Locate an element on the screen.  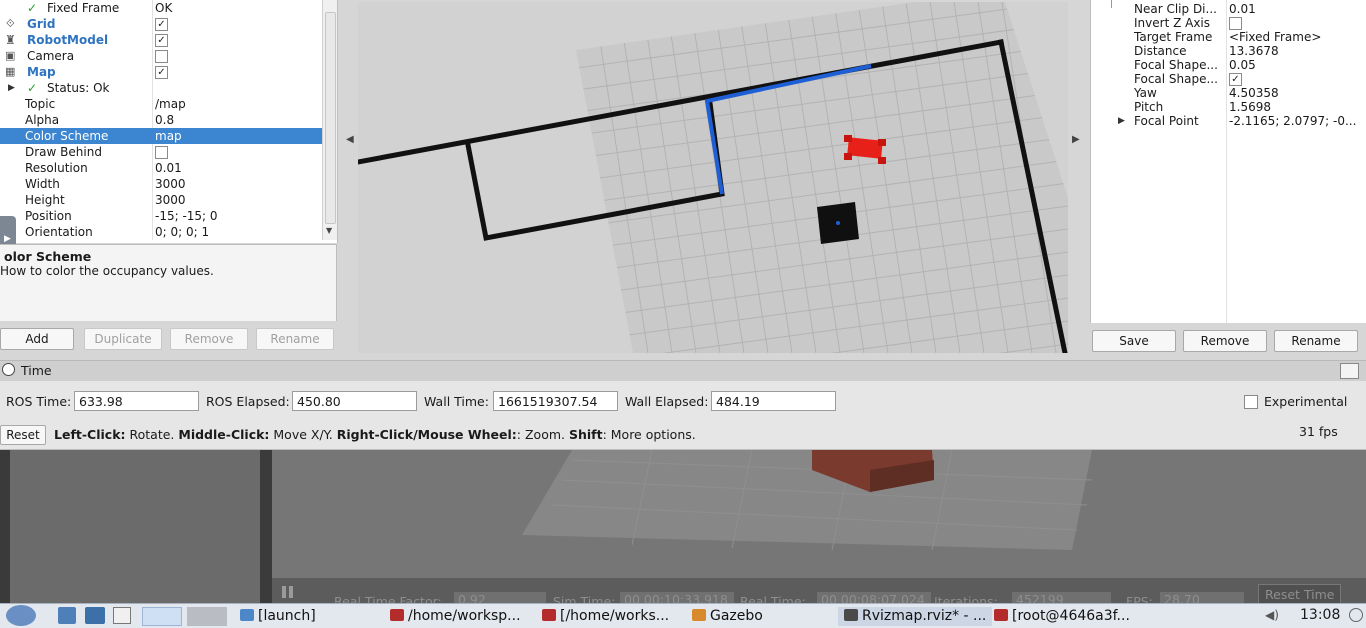
view-prop-target-frame: Target Frame <Fixed Frame> is located at coordinates (1228, 37).